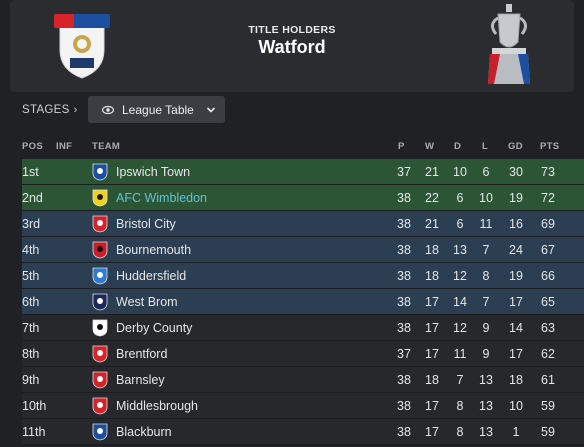  I want to click on team-name-link: Bournemouth, so click(153, 250).